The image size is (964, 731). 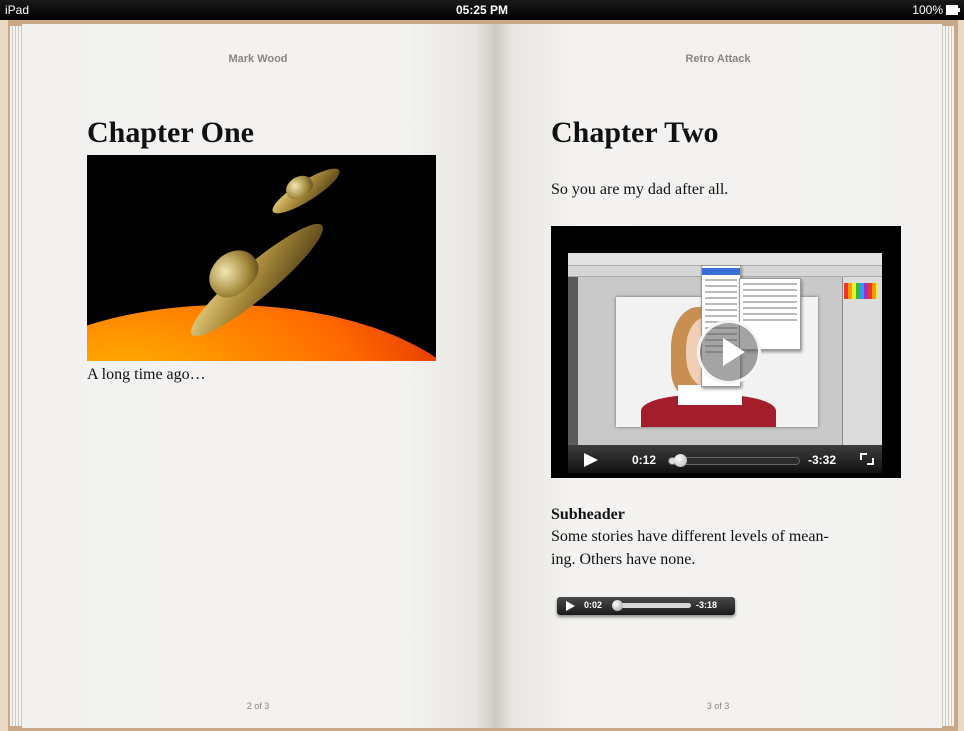 What do you see at coordinates (623, 559) in the screenshot?
I see `body-text-line-2: ing. Others have none.` at bounding box center [623, 559].